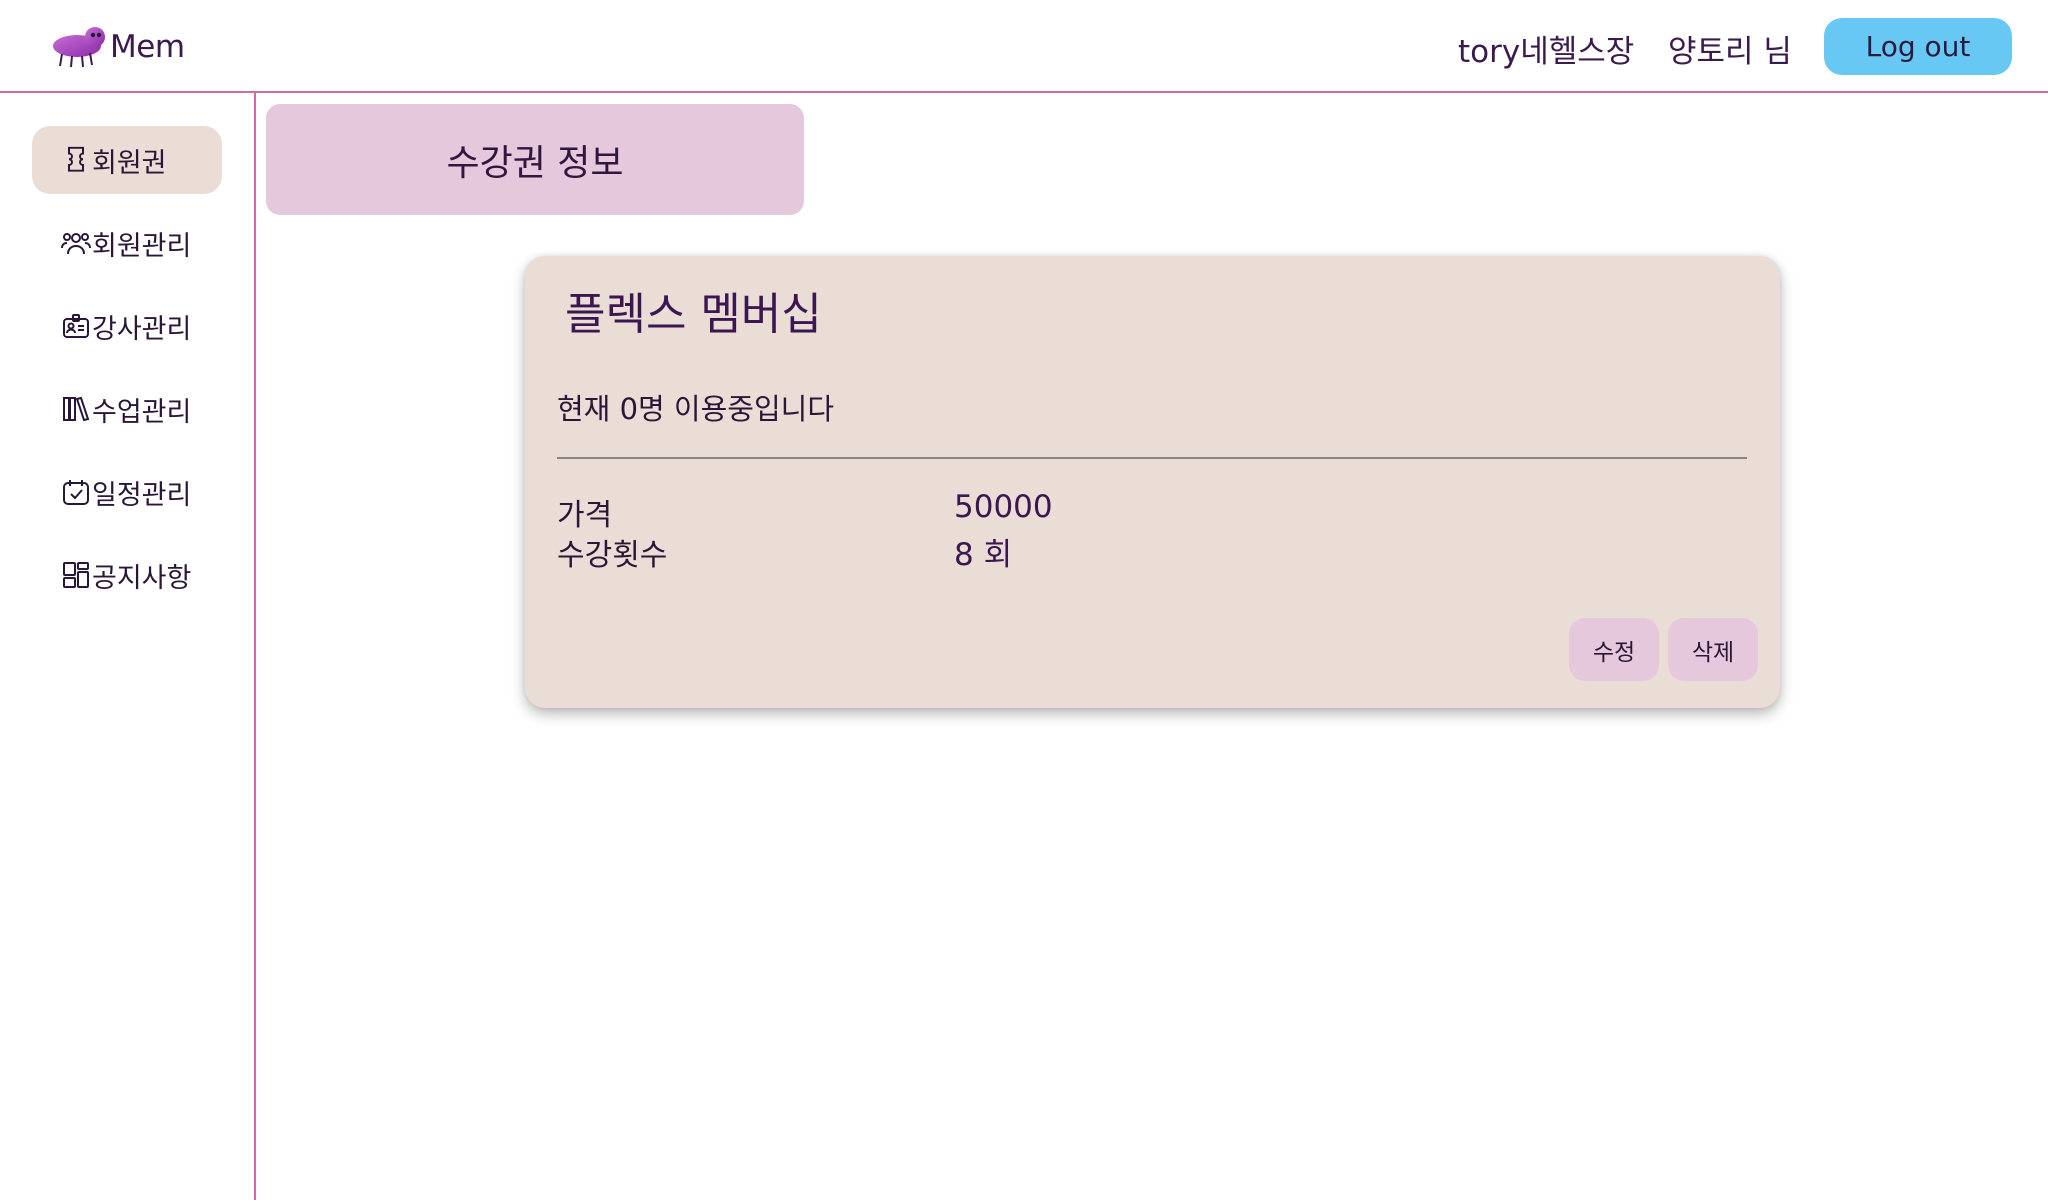 Image resolution: width=2048 pixels, height=1200 pixels. What do you see at coordinates (1730, 48) in the screenshot?
I see `user-name: 양토리 님` at bounding box center [1730, 48].